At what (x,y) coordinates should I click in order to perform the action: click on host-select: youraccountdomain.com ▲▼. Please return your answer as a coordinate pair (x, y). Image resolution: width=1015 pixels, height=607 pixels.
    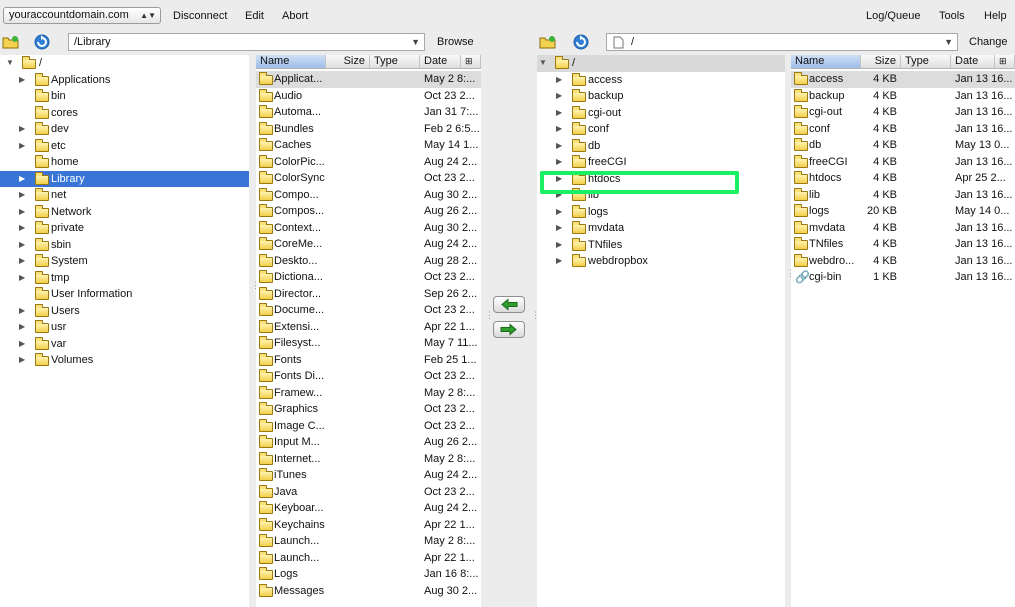
    Looking at the image, I should click on (82, 15).